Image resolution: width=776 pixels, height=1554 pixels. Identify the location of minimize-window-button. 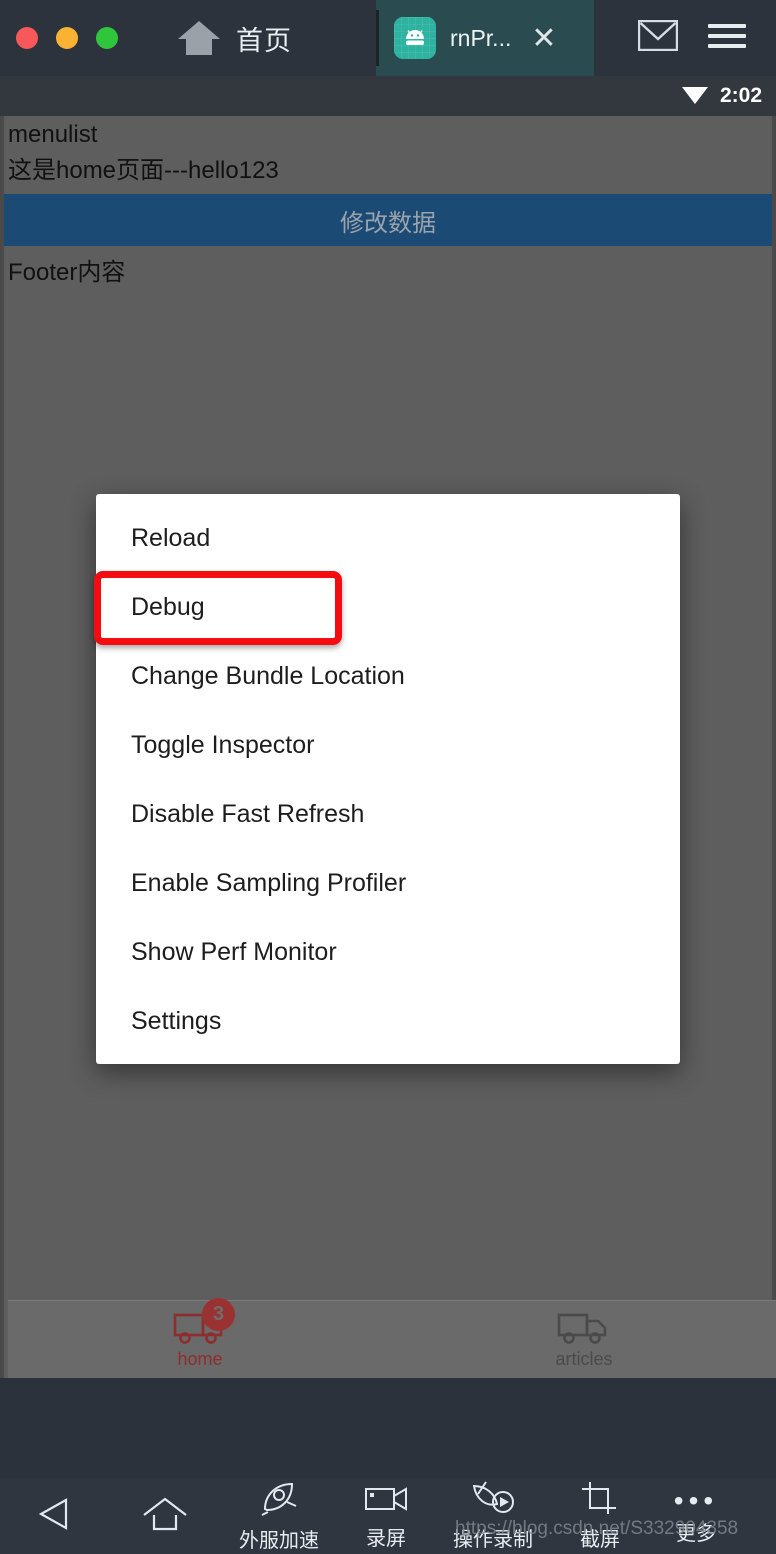
(67, 38).